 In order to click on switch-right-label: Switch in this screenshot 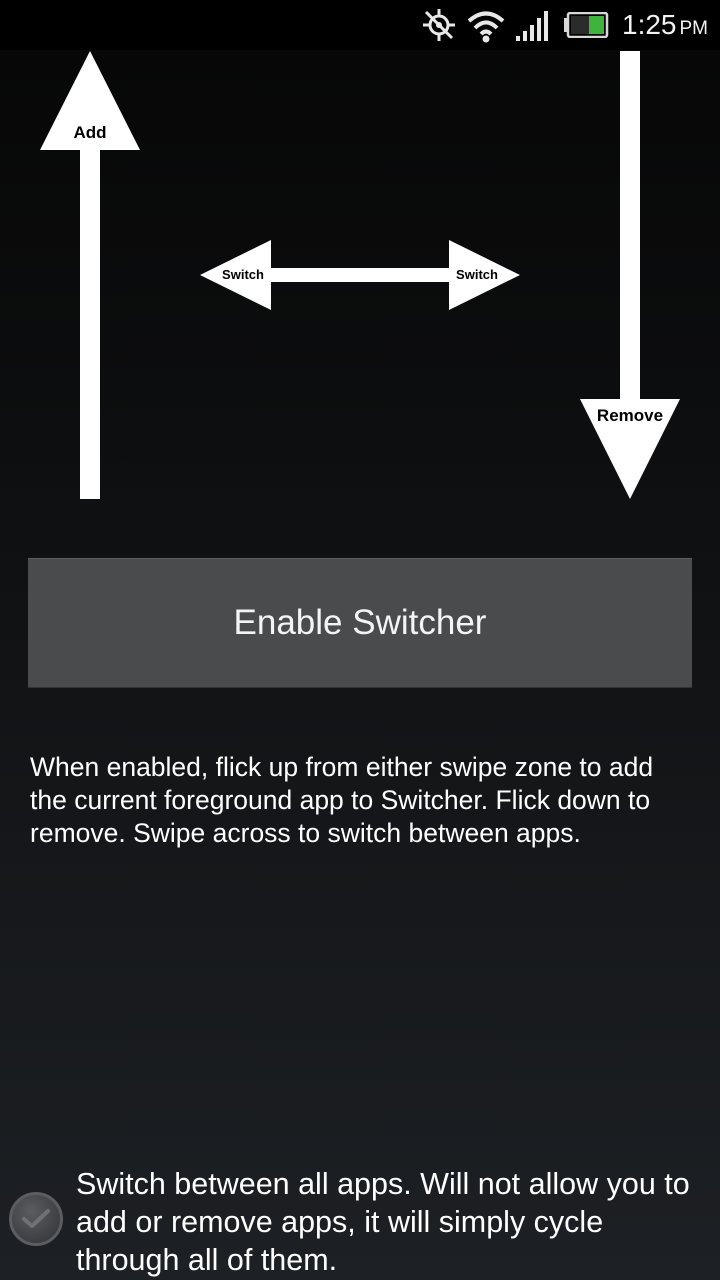, I will do `click(477, 274)`.